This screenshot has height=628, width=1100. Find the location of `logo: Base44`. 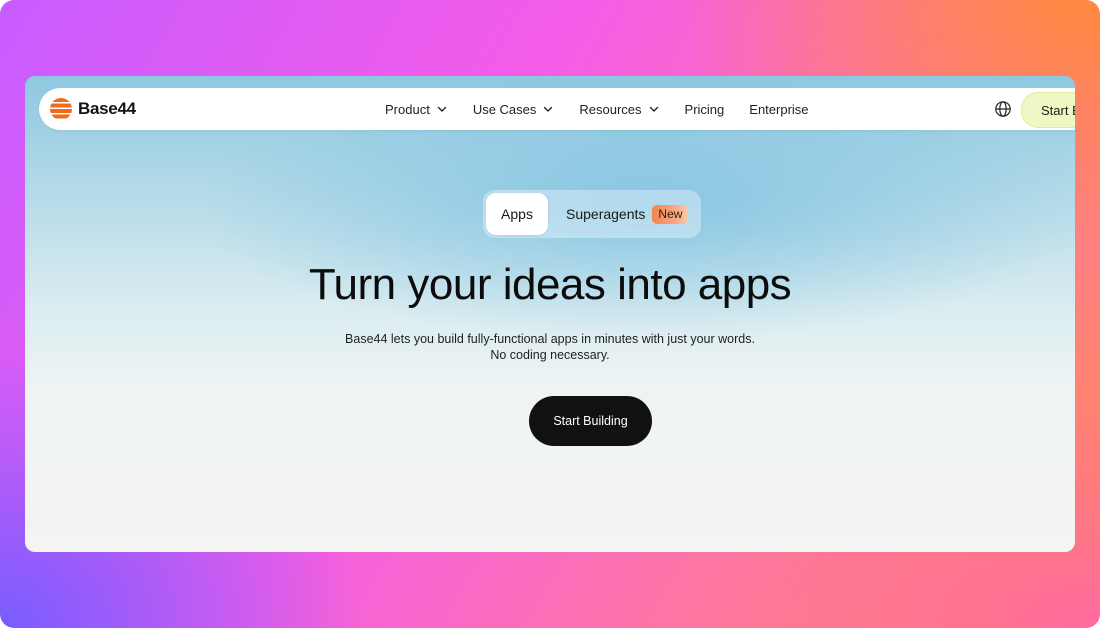

logo: Base44 is located at coordinates (93, 109).